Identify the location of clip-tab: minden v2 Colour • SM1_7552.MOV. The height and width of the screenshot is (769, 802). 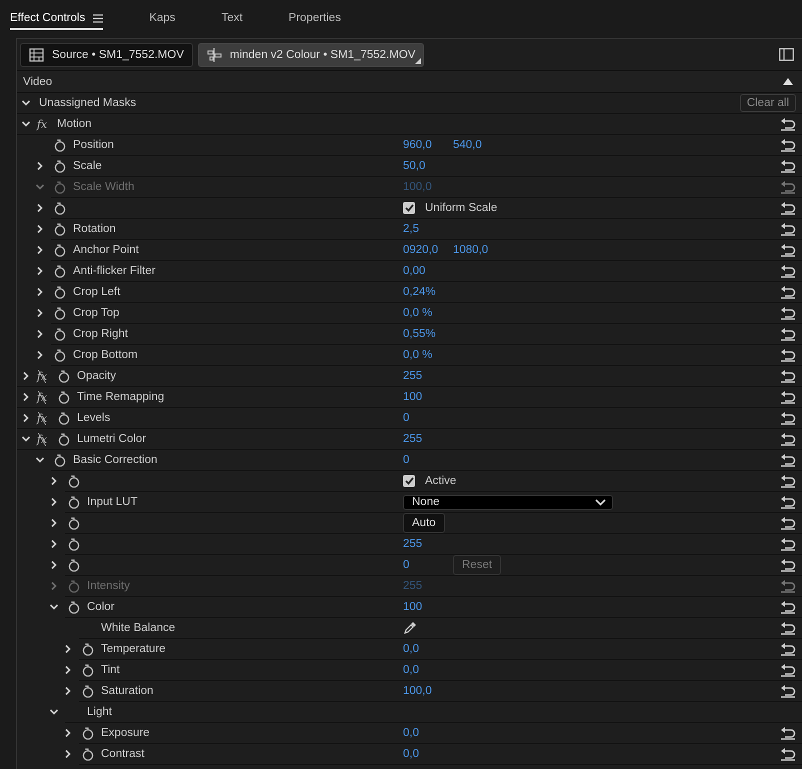
(311, 54).